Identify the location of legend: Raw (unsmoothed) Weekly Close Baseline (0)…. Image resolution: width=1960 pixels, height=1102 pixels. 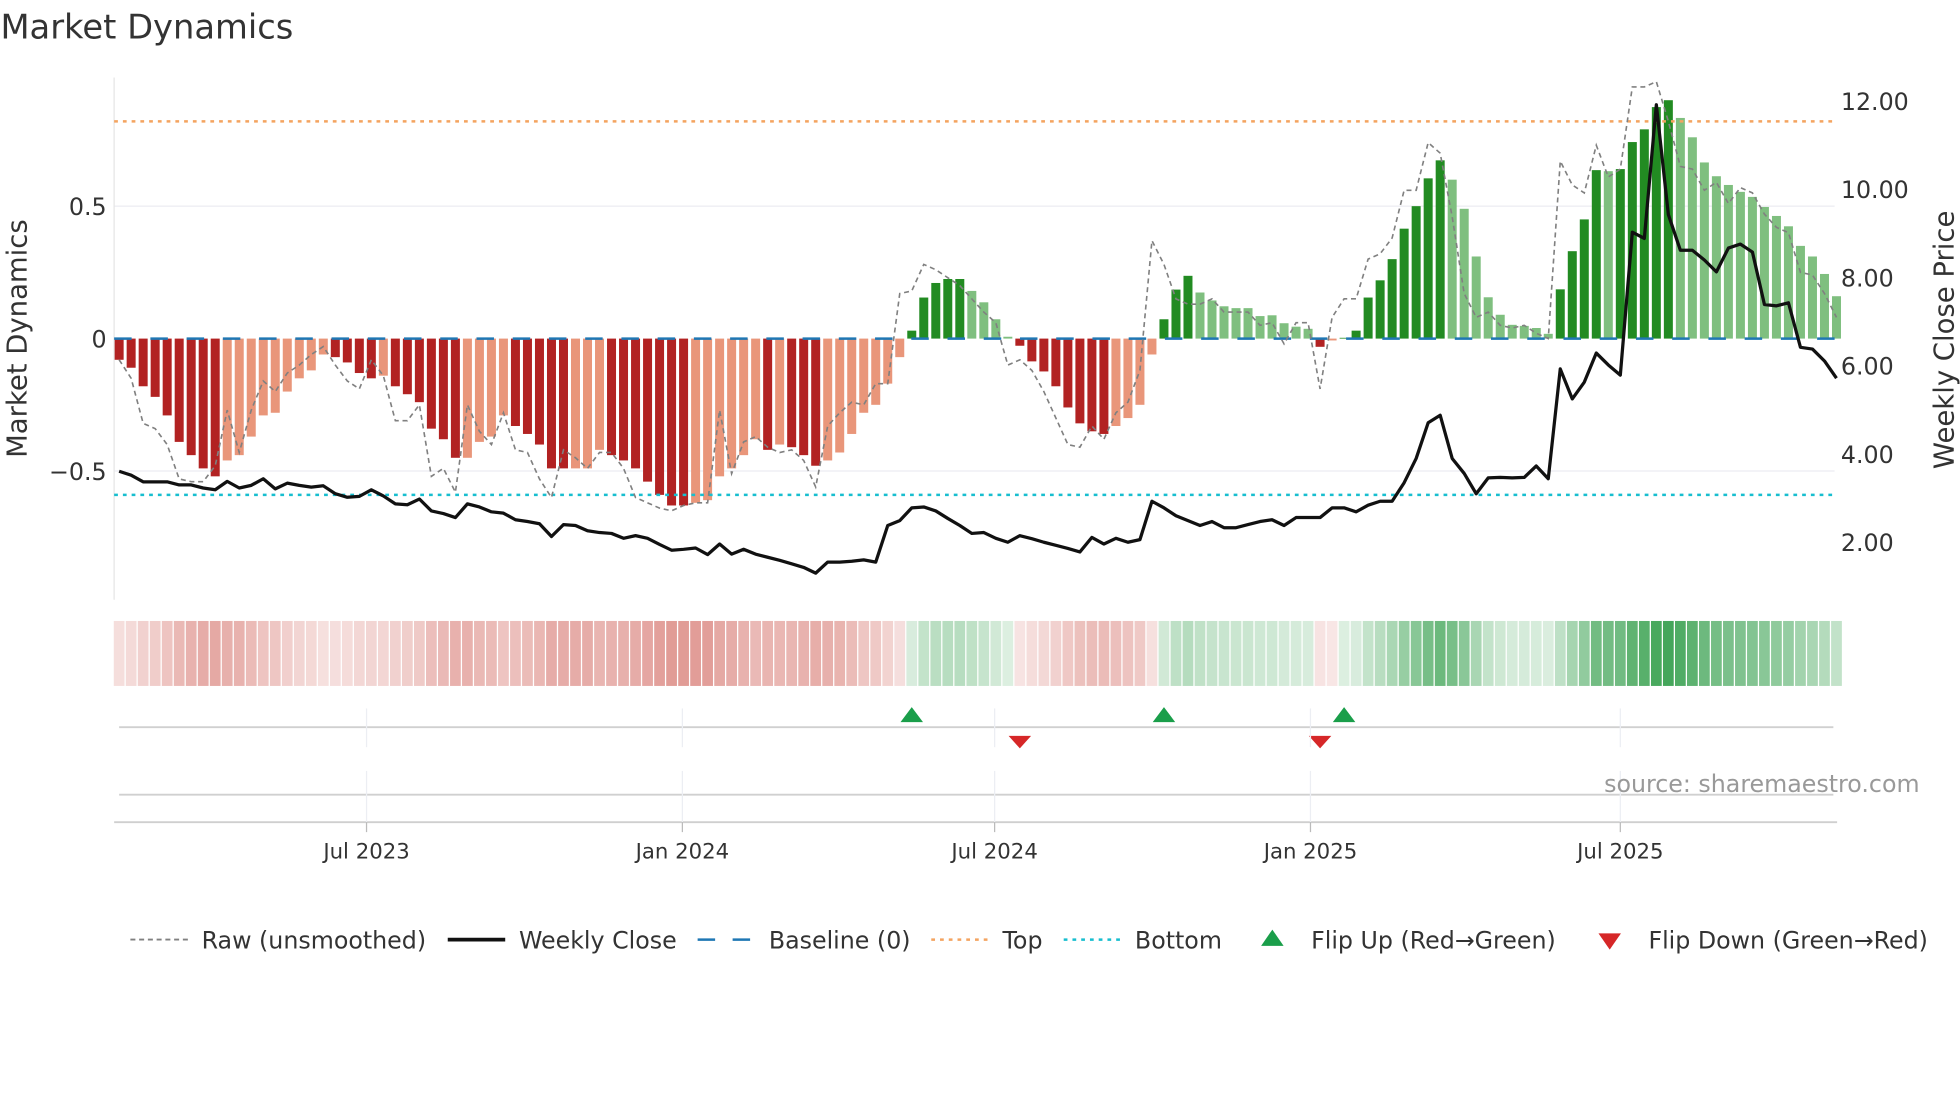
(1029, 940).